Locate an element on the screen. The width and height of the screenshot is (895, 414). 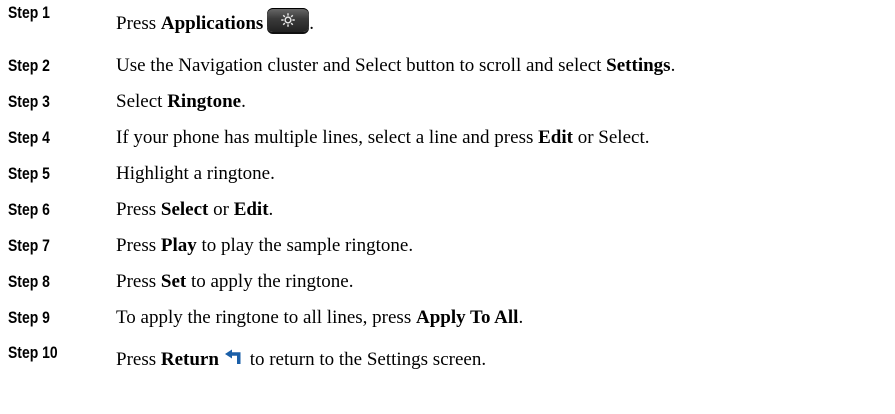
gear-icon is located at coordinates (288, 20).